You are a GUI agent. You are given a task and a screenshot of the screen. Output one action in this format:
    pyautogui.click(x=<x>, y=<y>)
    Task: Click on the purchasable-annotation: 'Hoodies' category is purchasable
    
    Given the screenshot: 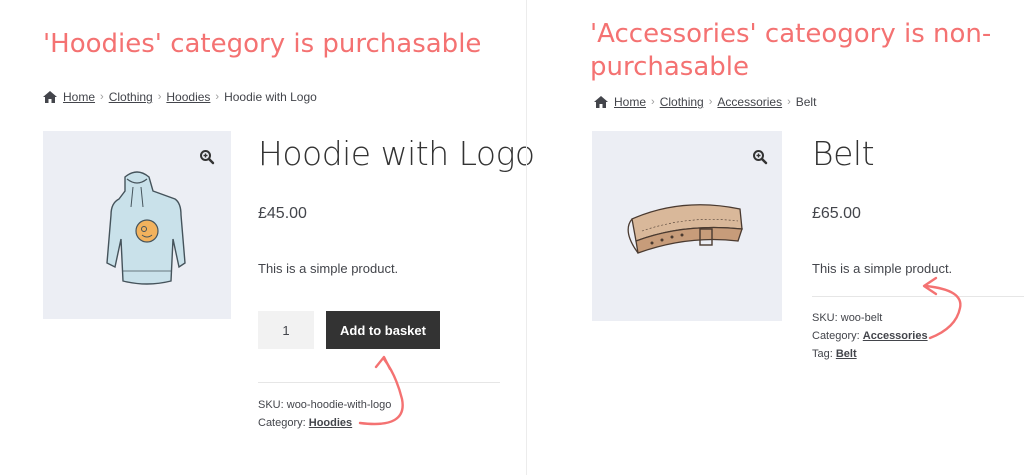 What is the action you would take?
    pyautogui.click(x=262, y=44)
    